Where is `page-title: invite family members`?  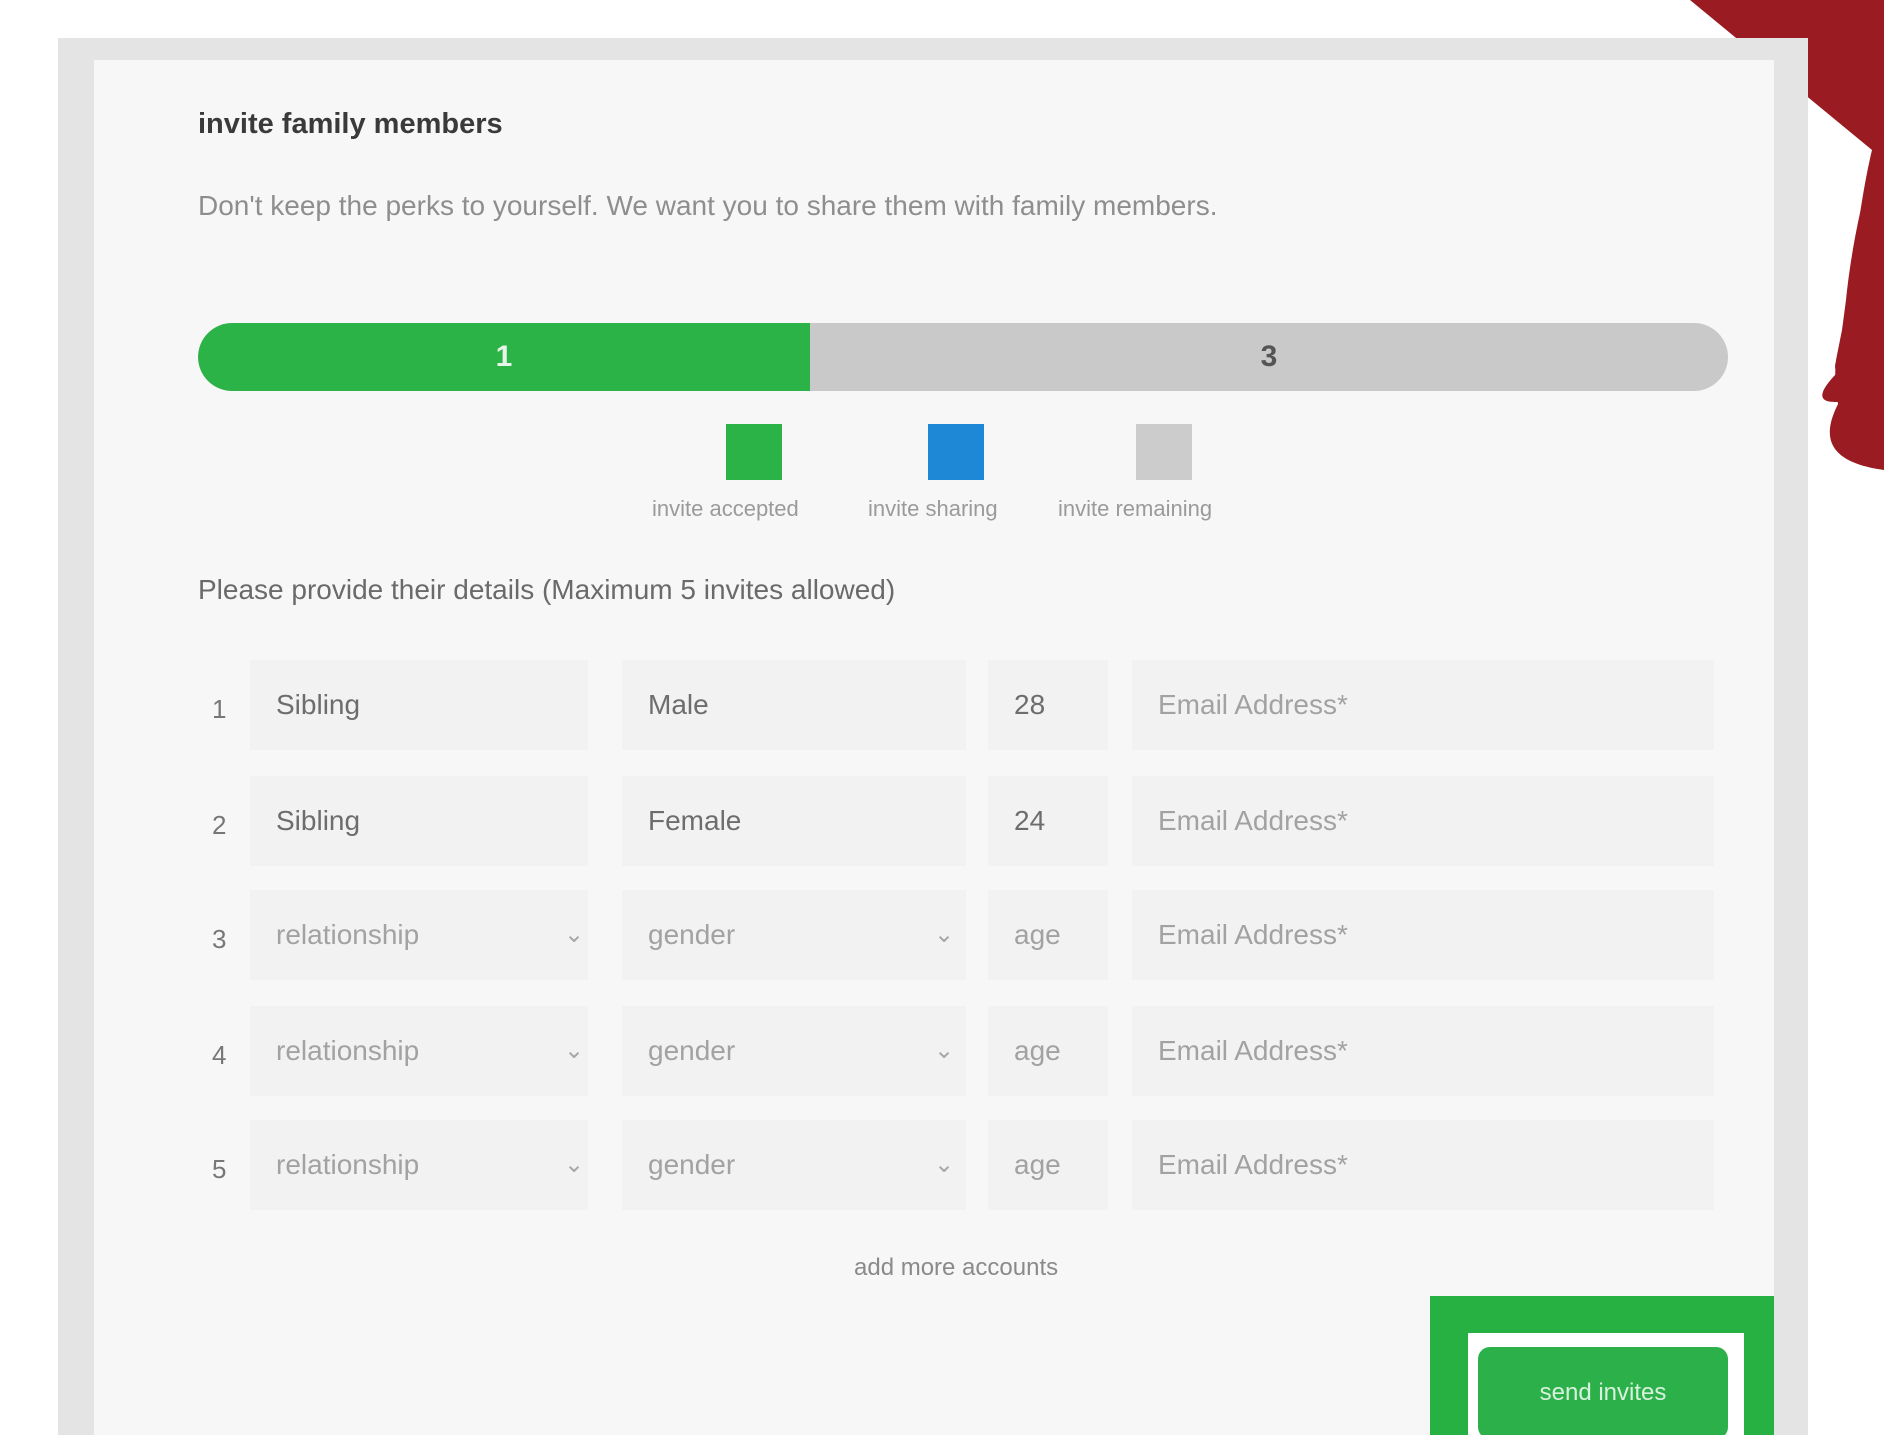
page-title: invite family members is located at coordinates (350, 124).